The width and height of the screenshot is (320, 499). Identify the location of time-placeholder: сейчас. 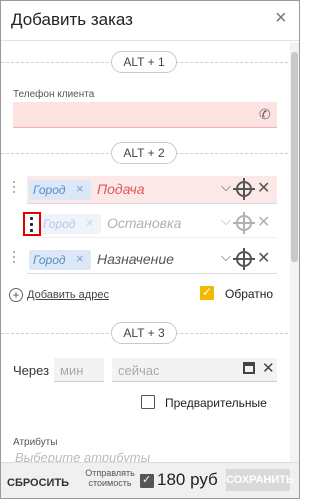
(139, 370).